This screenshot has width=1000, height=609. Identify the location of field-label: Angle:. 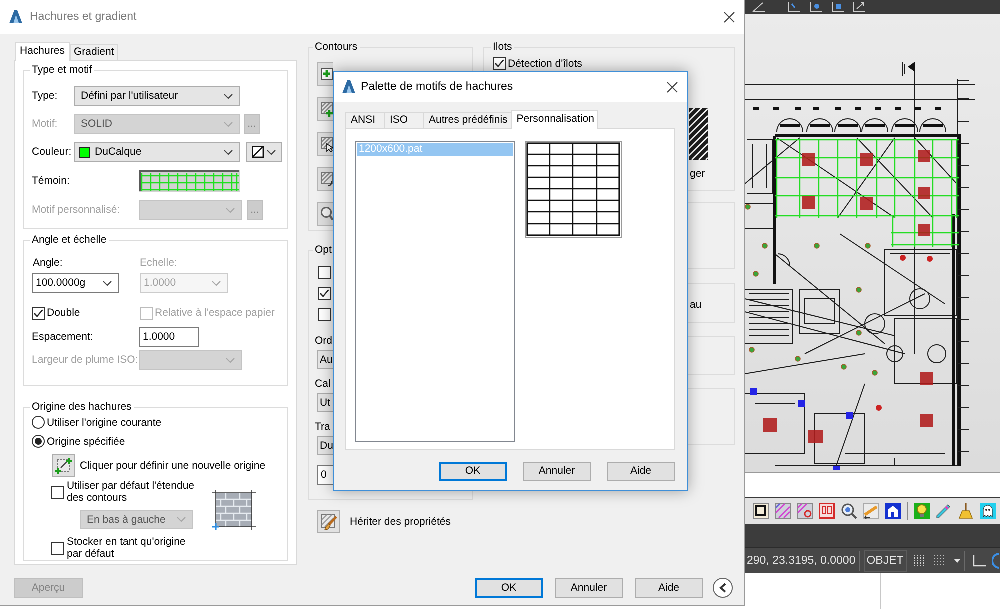
(48, 262).